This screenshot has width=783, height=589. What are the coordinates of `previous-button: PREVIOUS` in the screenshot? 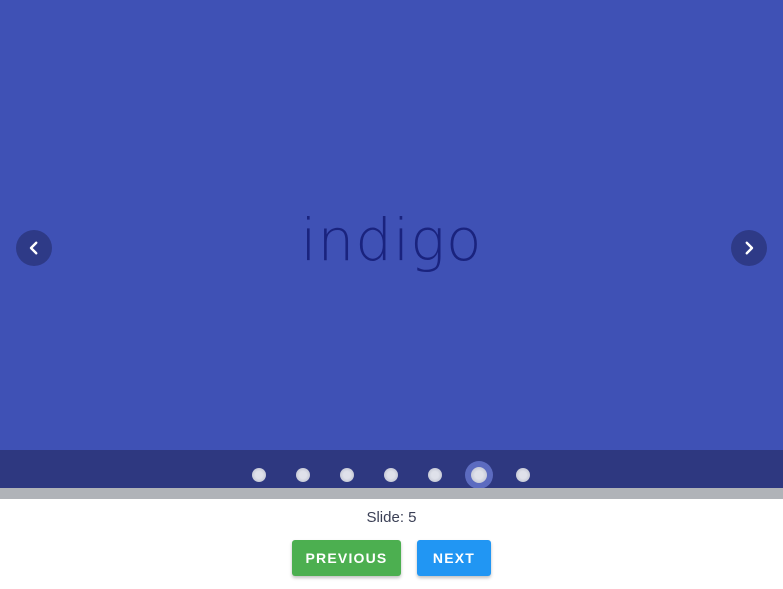 It's located at (346, 558).